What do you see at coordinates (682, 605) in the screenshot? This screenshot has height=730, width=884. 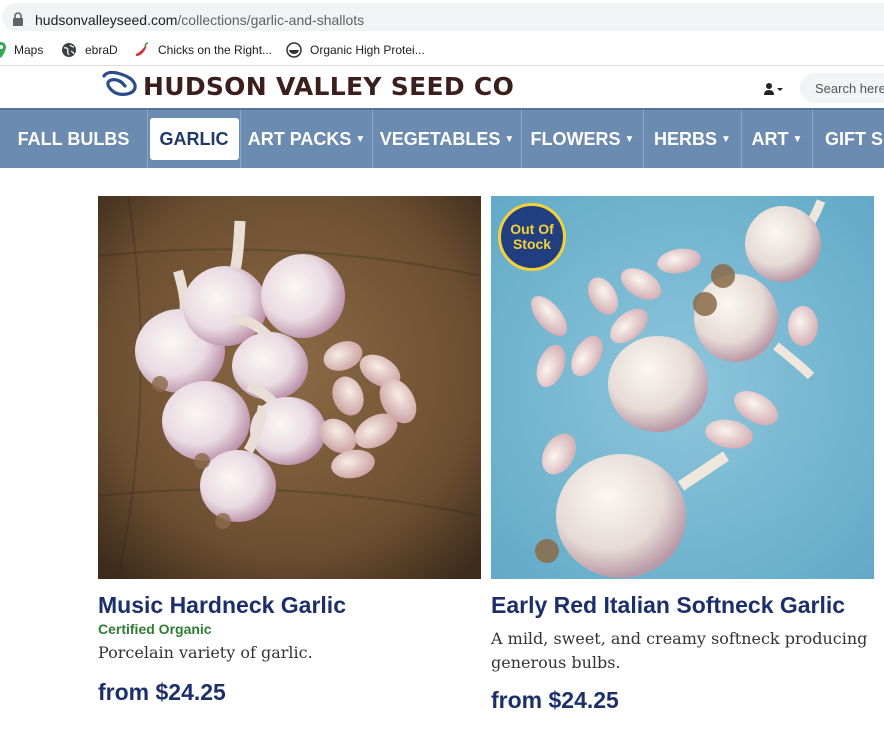 I see `product-title: Early Red Italian Softneck Garlic` at bounding box center [682, 605].